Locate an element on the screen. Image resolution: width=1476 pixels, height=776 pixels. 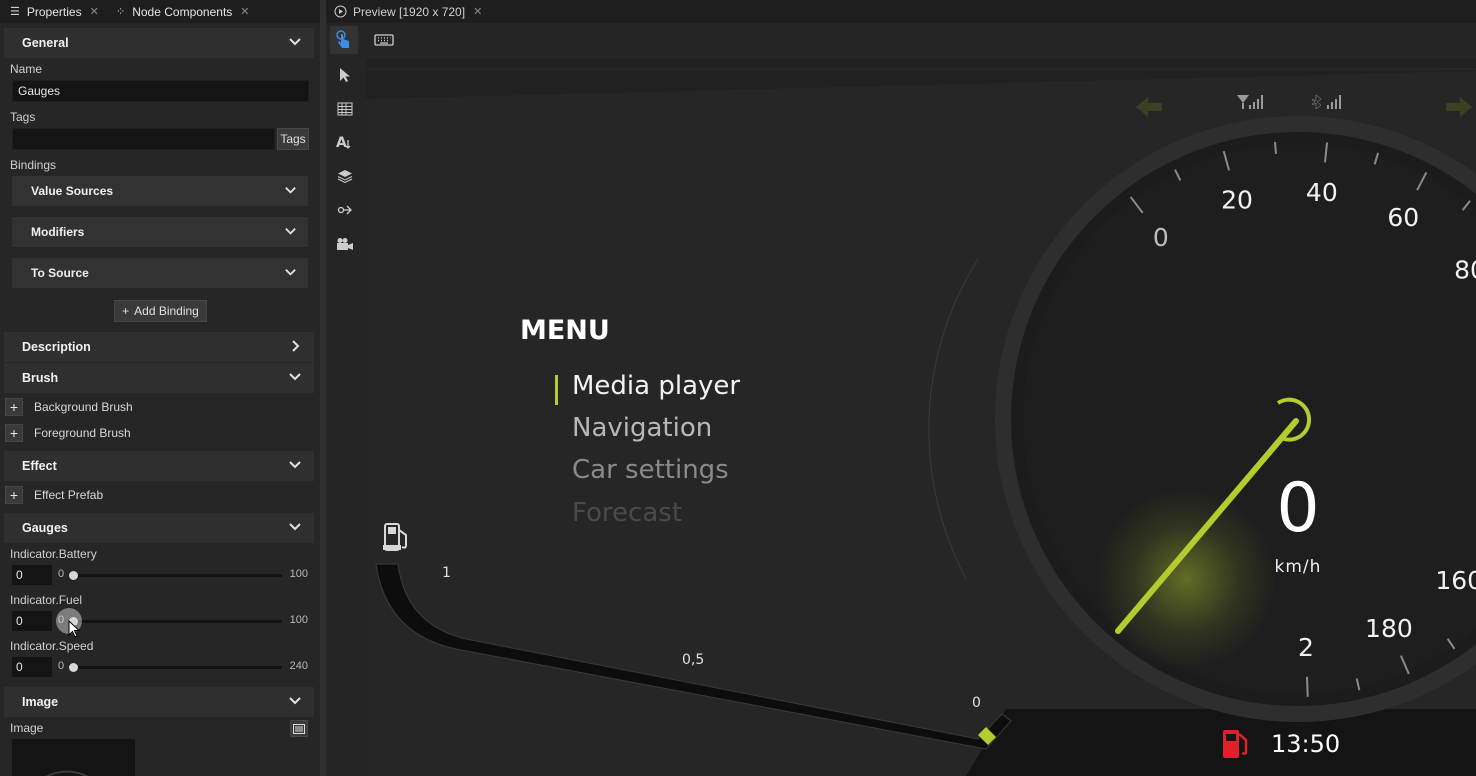
browse-image-button is located at coordinates (299, 728).